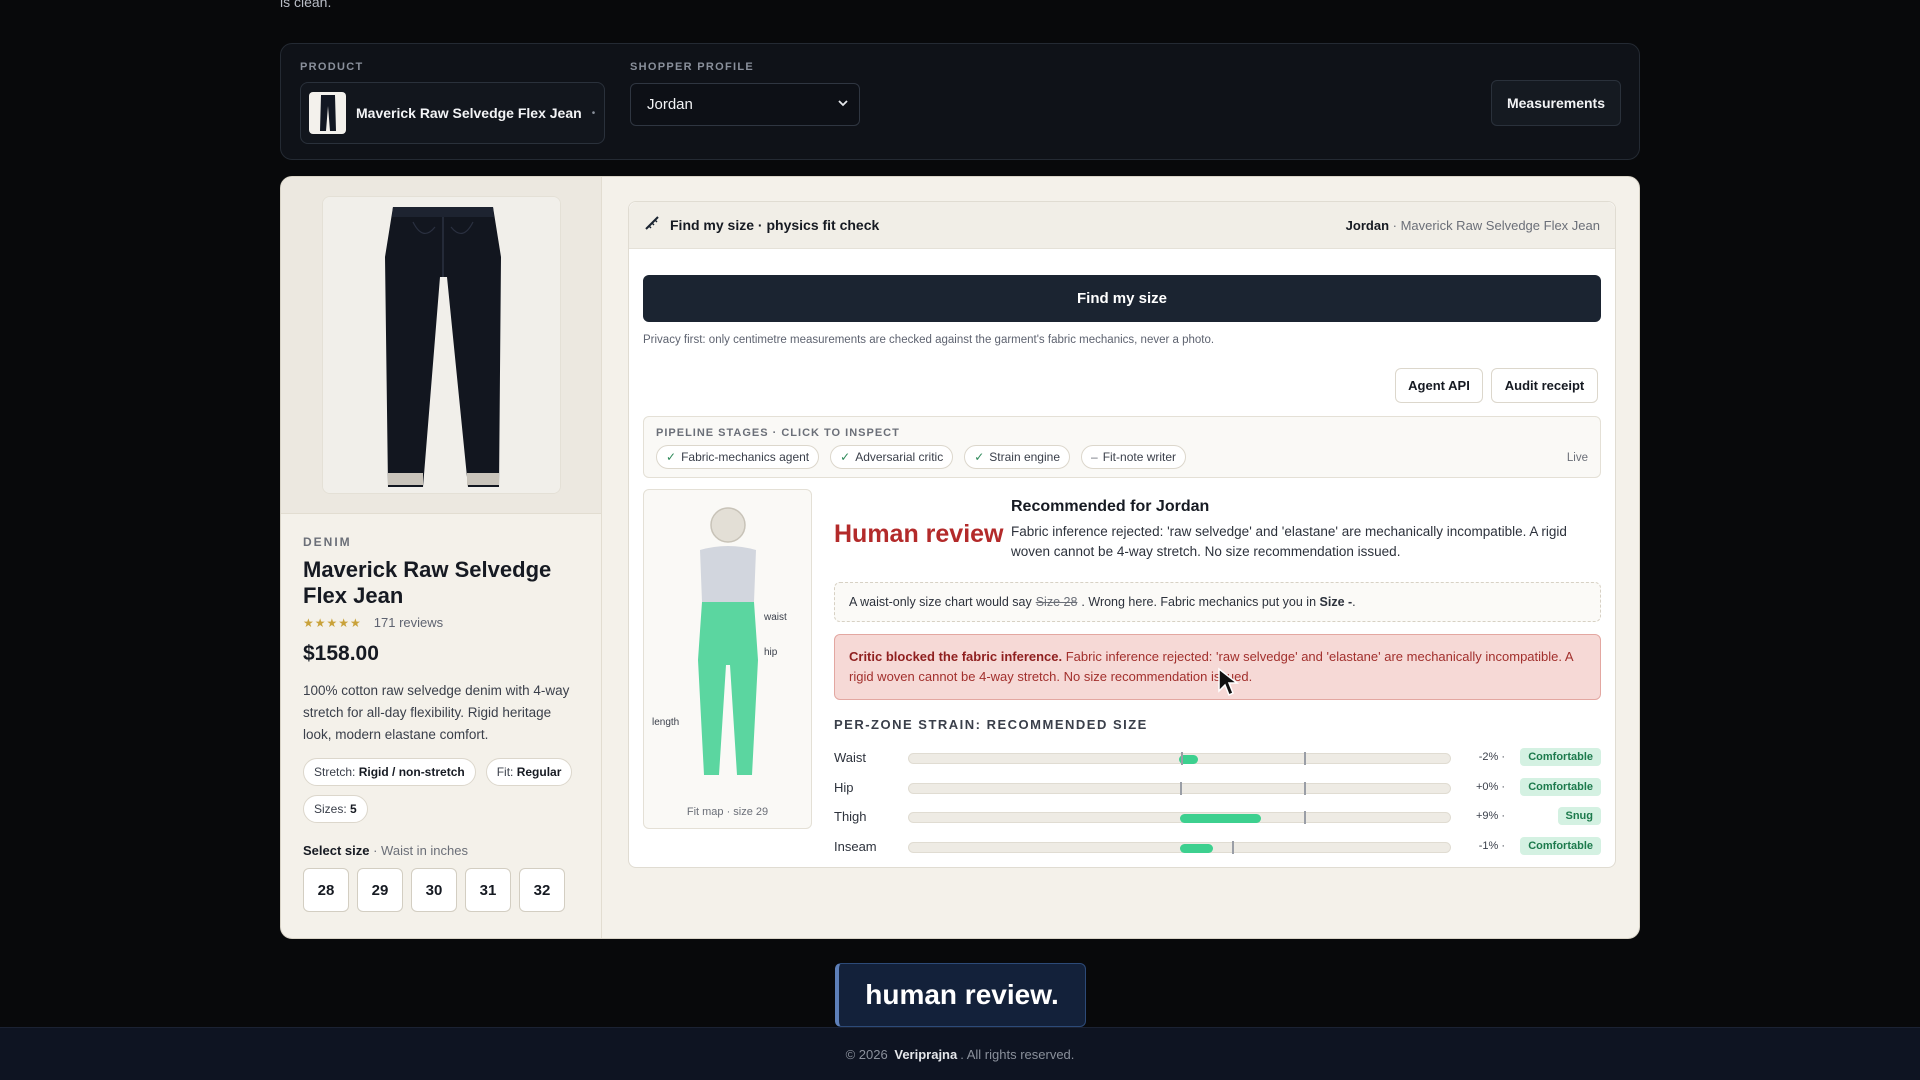  What do you see at coordinates (1122, 298) in the screenshot?
I see `find-my-size-button: Find my size` at bounding box center [1122, 298].